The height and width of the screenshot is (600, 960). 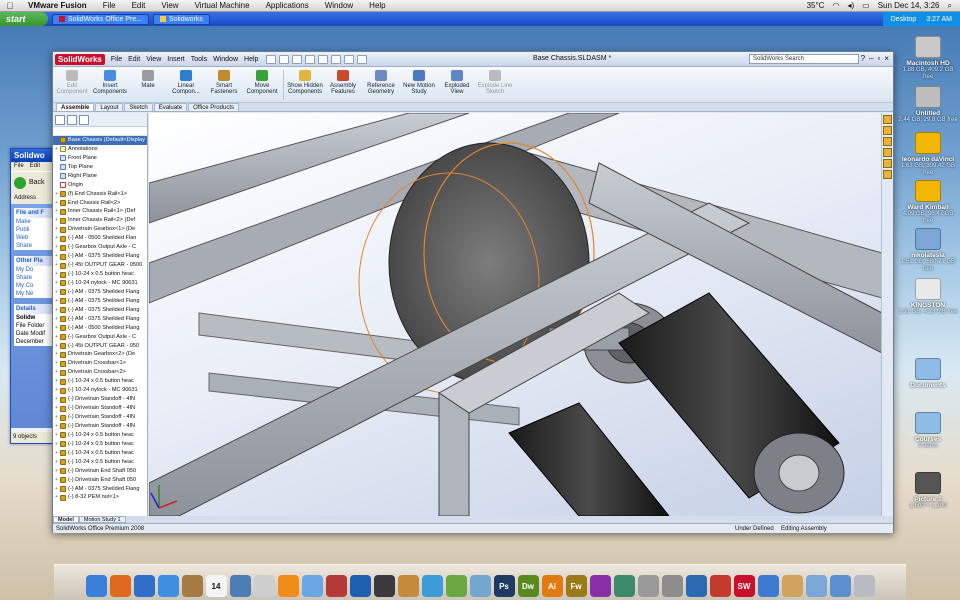 I want to click on windows-icon, so click(x=768, y=586).